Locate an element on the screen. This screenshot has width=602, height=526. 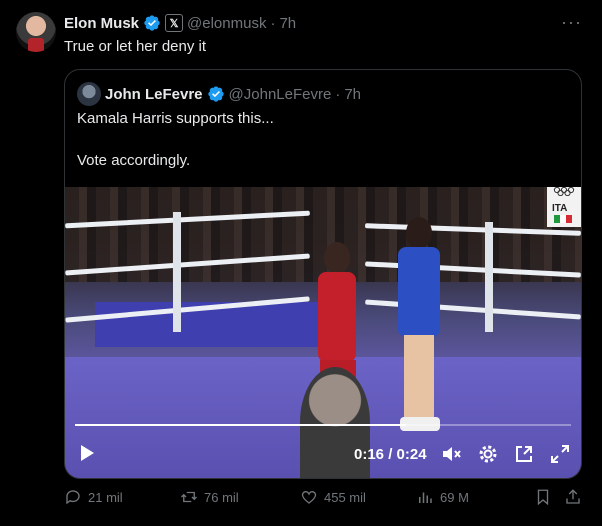
like-button: 455 mil is located at coordinates (333, 497).